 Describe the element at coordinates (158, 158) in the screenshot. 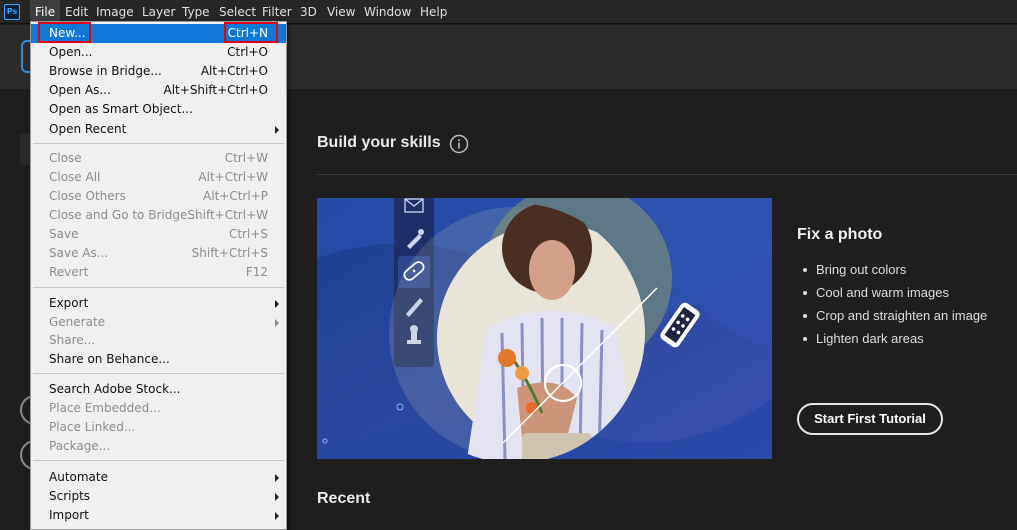

I see `menu-item-close: Close Ctrl+W` at that location.